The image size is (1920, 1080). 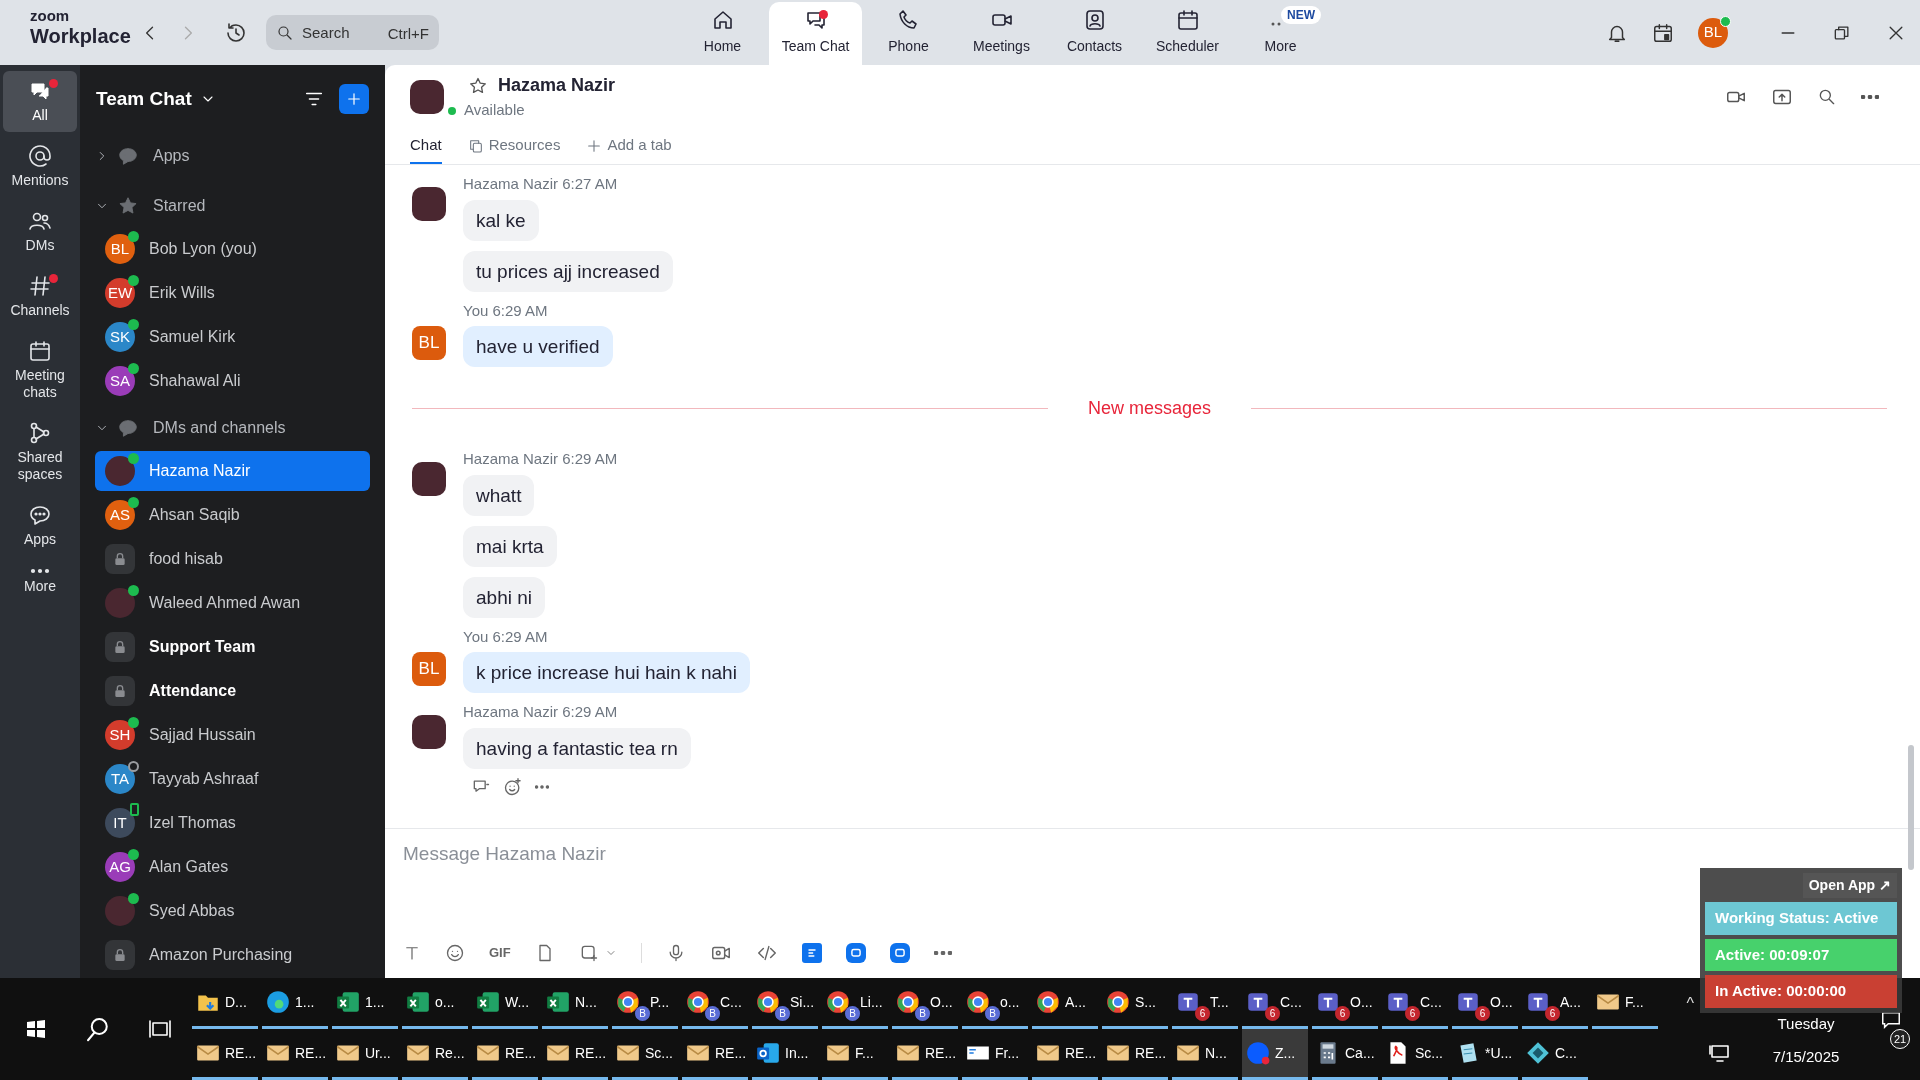 I want to click on message-input: Message Hazama Nazir, so click(x=703, y=854).